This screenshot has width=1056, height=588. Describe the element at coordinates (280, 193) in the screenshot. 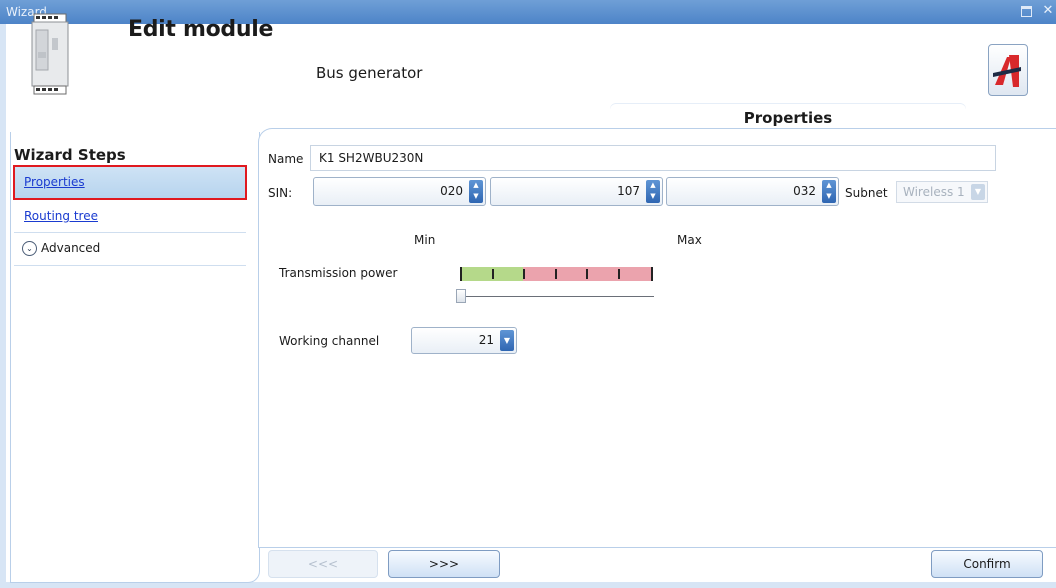

I see `sin-label: SIN:` at that location.